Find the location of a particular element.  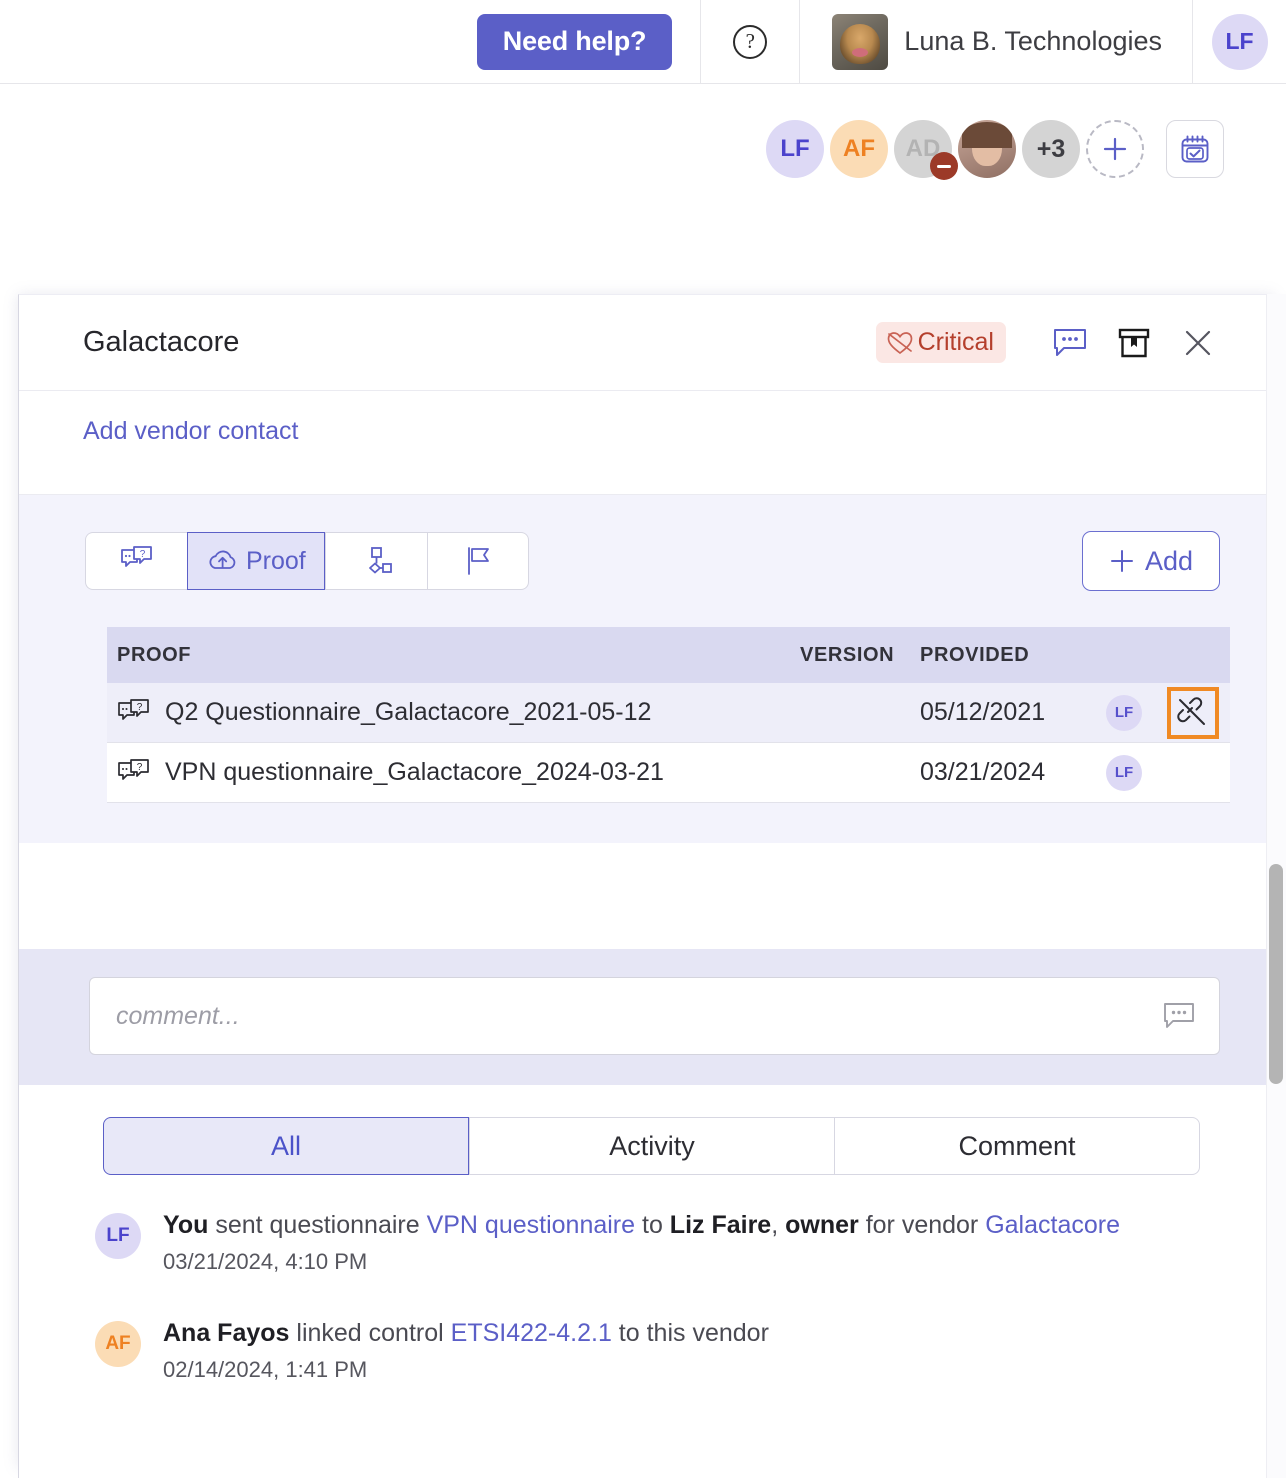

feed-text-4: for vendor is located at coordinates (922, 1225).